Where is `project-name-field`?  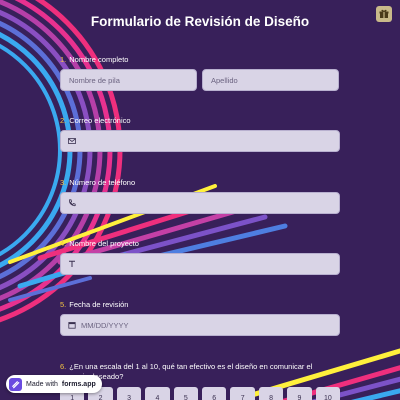 project-name-field is located at coordinates (200, 264).